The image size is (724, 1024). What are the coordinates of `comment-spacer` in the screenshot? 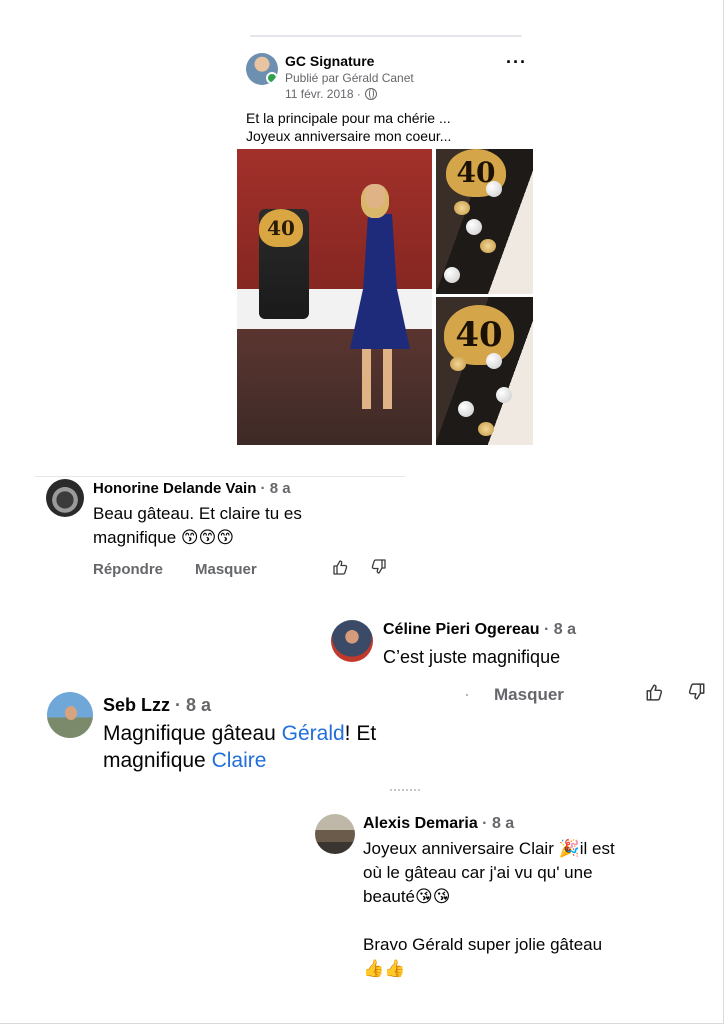 It's located at (518, 921).